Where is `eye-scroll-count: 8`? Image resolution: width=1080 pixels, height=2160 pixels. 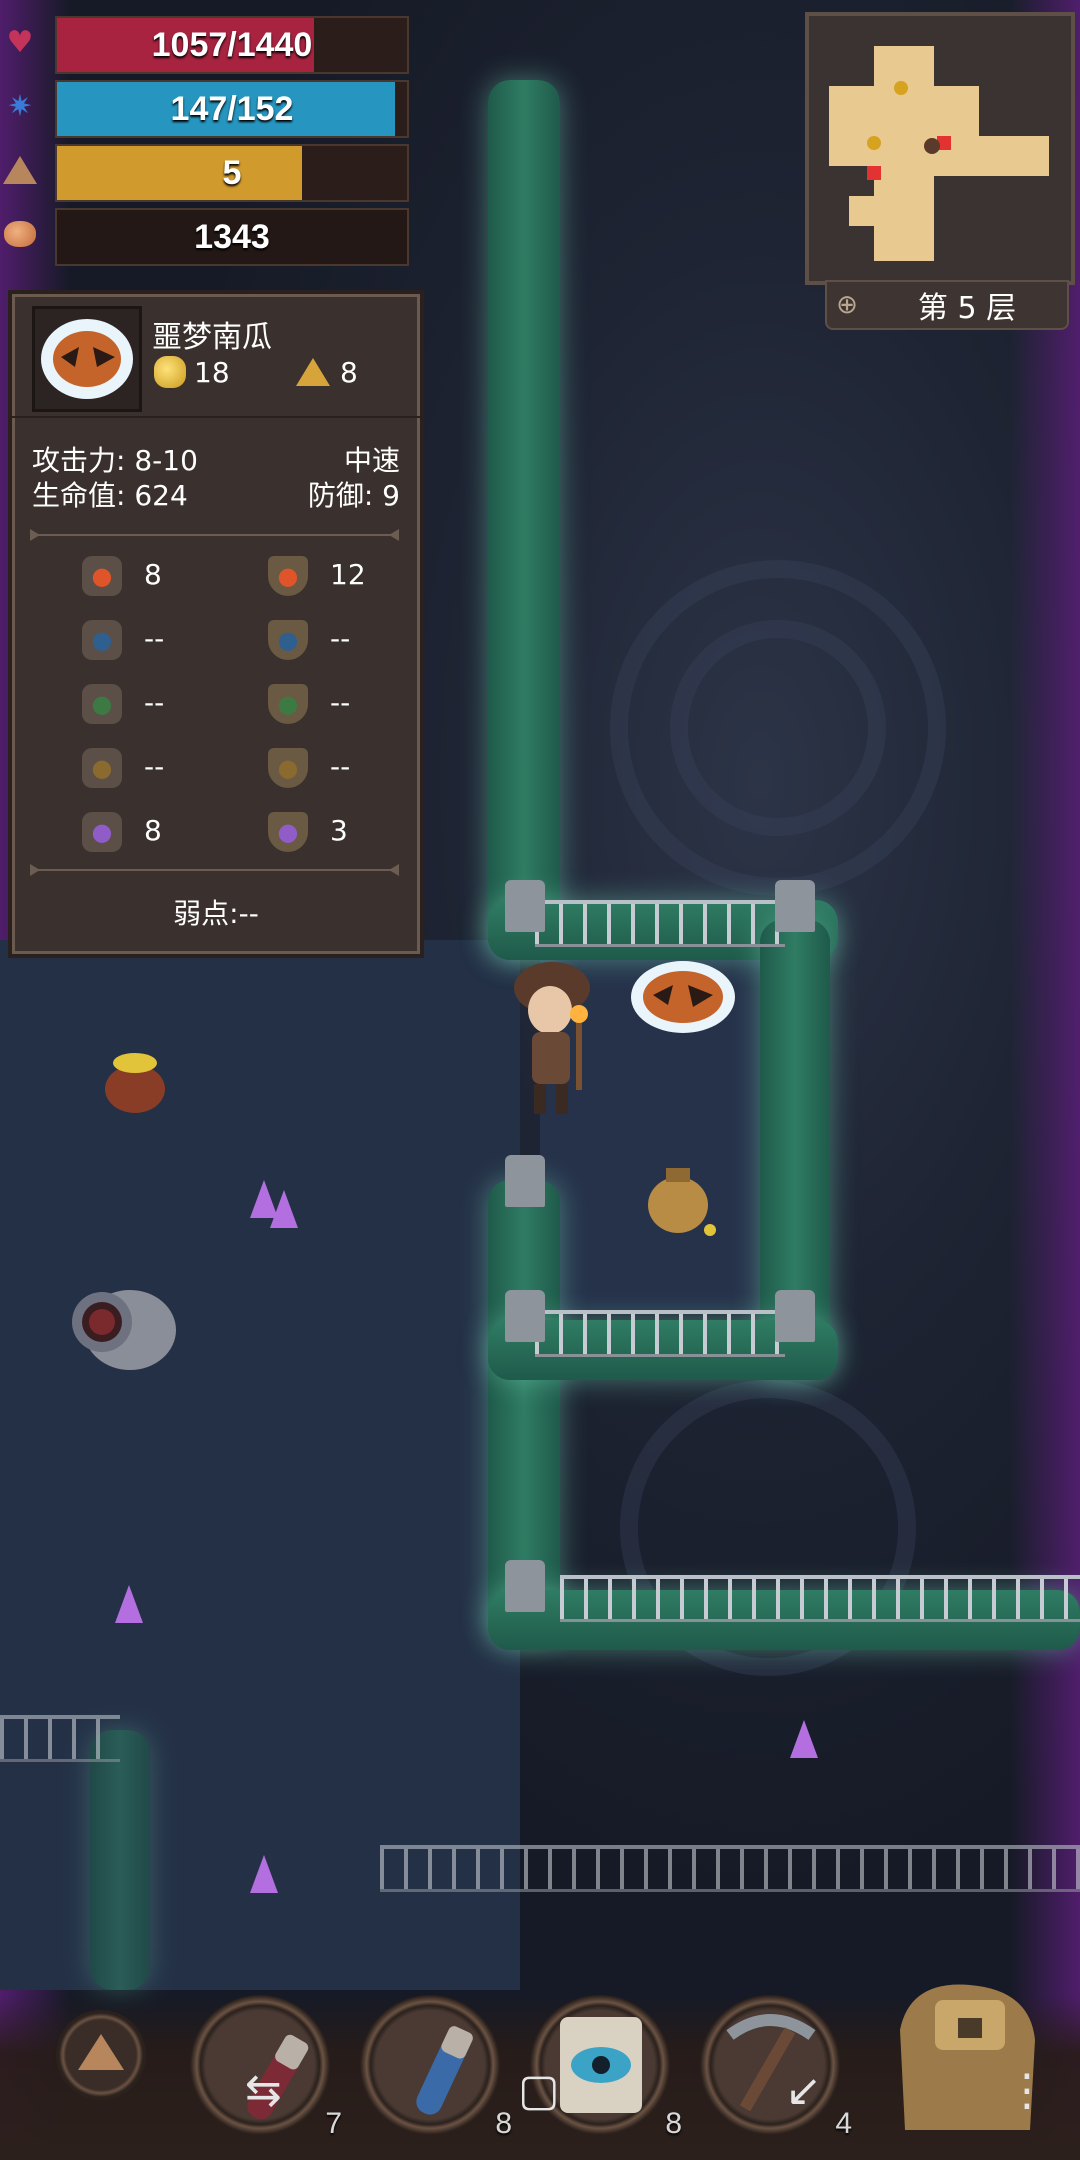 eye-scroll-count: 8 is located at coordinates (673, 2123).